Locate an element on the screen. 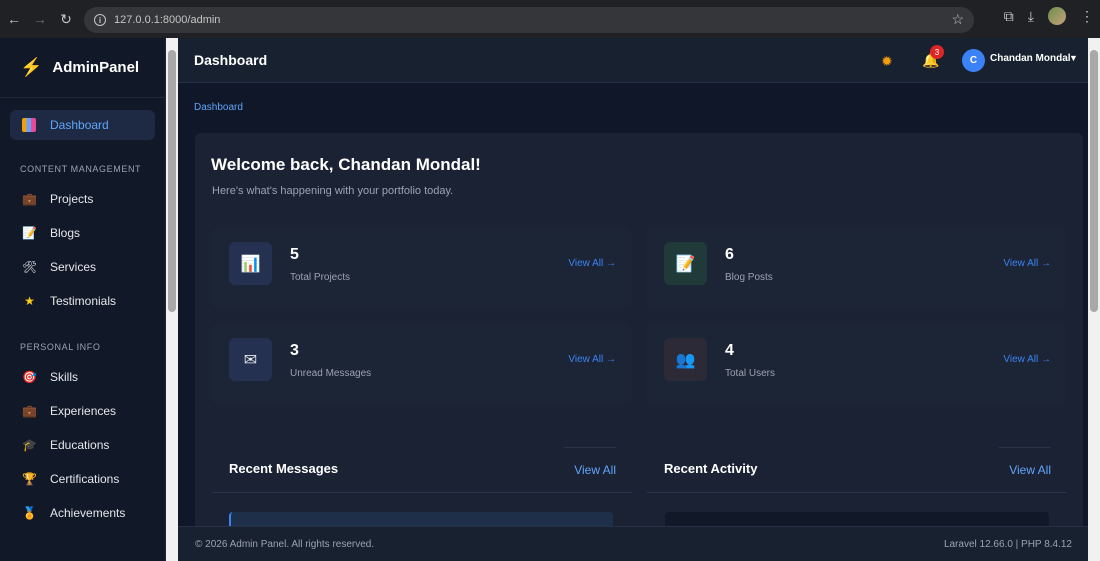 This screenshot has height=561, width=1100. sidebar-scrollbar-thumb is located at coordinates (172, 181).